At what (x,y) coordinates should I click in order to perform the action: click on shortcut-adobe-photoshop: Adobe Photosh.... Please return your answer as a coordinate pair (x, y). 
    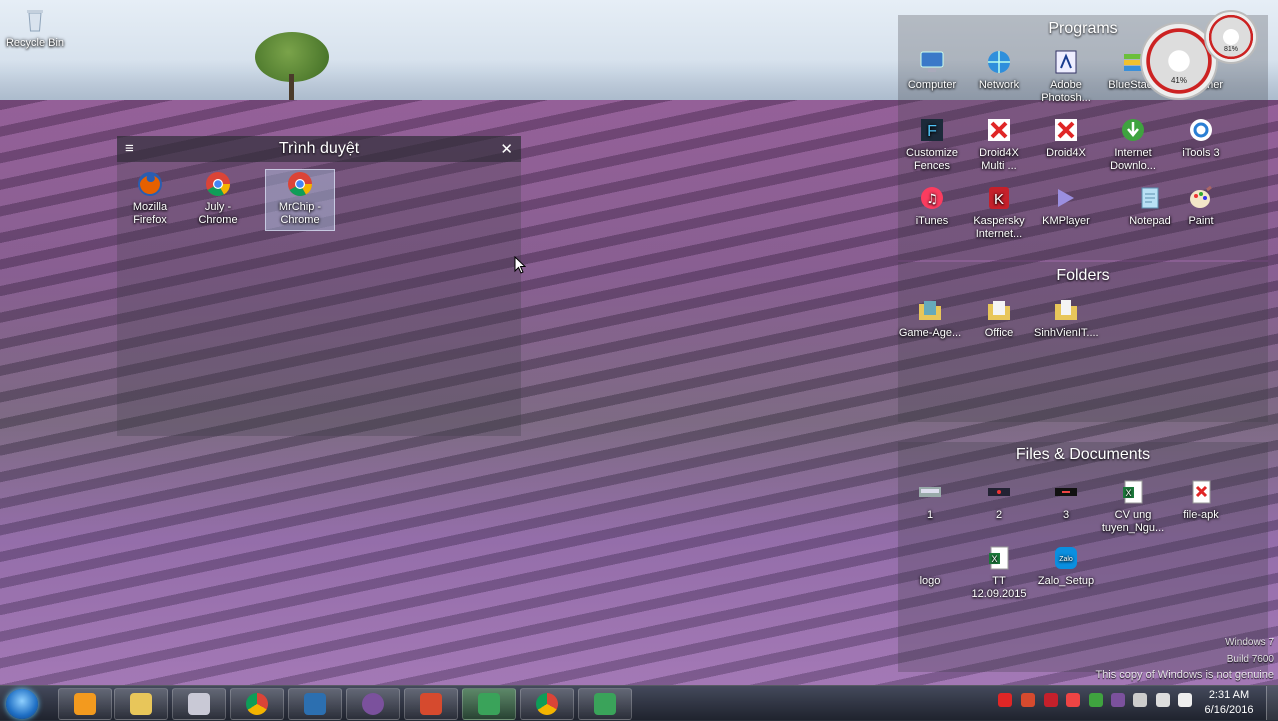
    Looking at the image, I should click on (1066, 76).